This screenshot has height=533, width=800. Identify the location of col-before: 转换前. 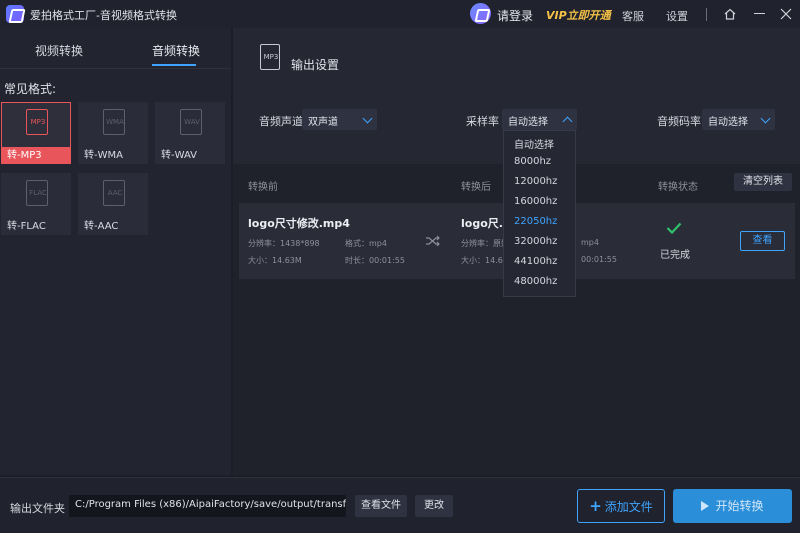
(263, 187).